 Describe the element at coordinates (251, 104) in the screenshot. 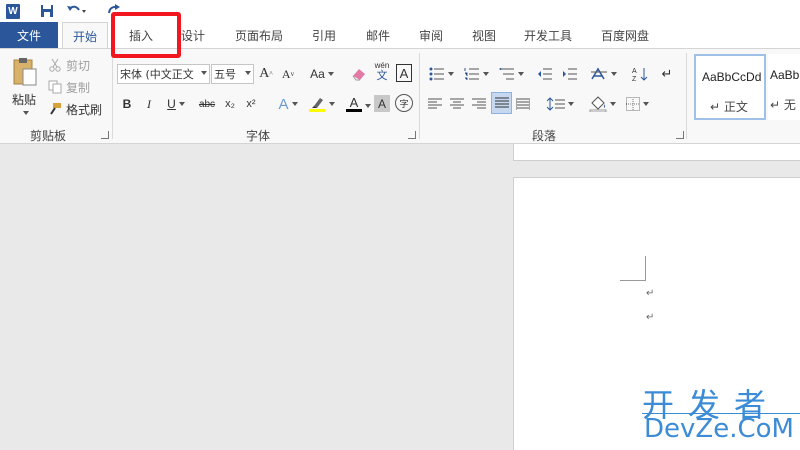

I see `superscript-button: x²` at that location.